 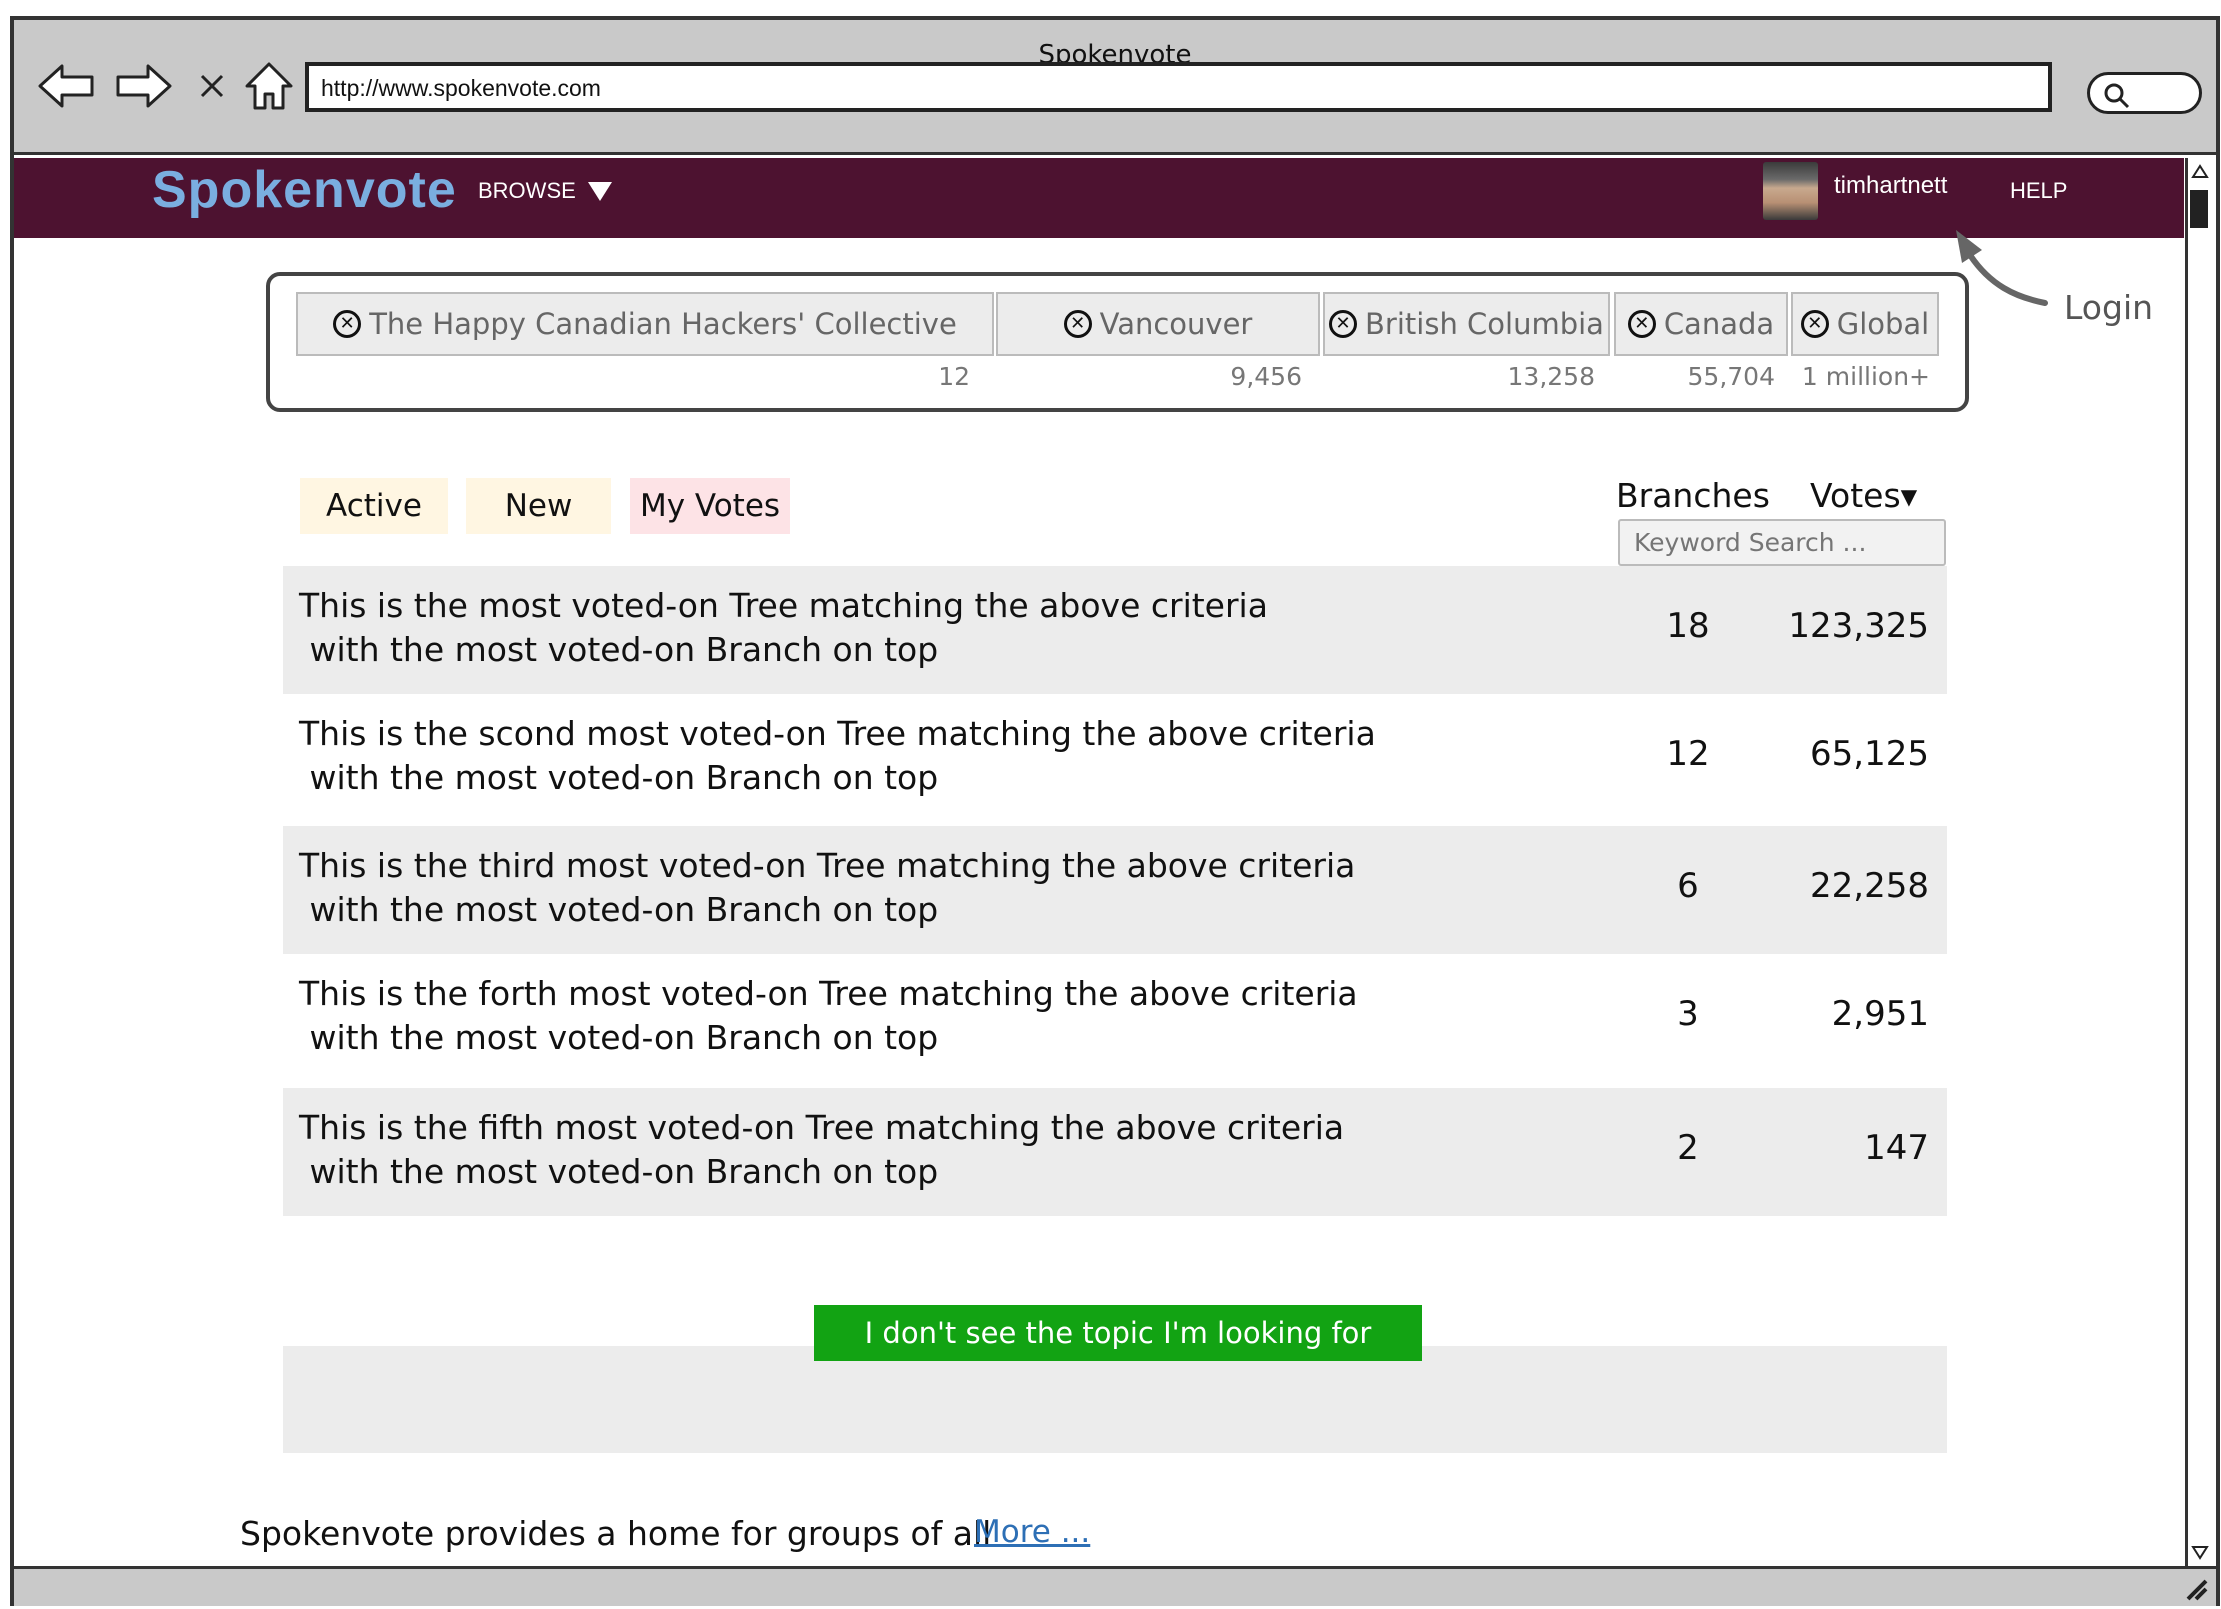 I want to click on new-topic-area, so click(x=1115, y=1399).